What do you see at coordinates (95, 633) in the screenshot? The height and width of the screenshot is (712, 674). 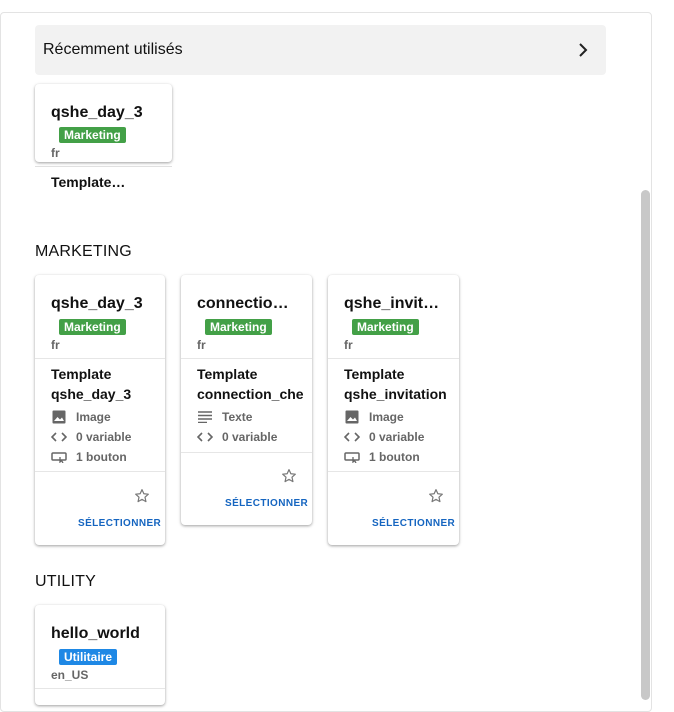 I see `template-name: hello_world` at bounding box center [95, 633].